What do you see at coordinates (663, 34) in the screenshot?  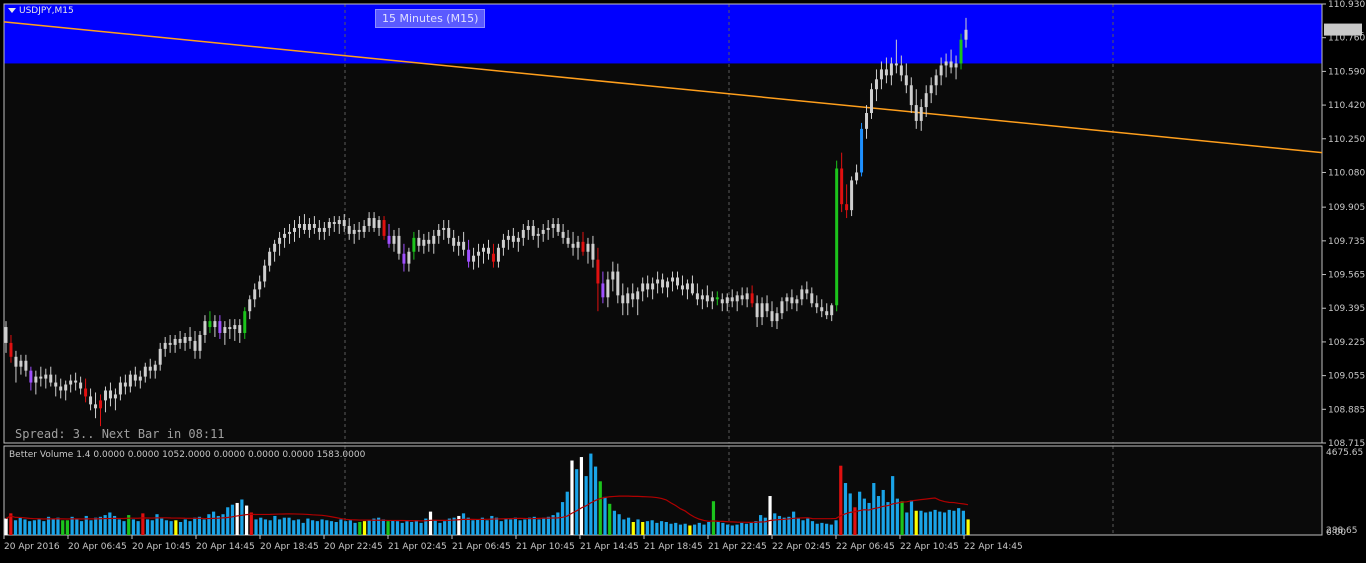 I see `resistance-zone` at bounding box center [663, 34].